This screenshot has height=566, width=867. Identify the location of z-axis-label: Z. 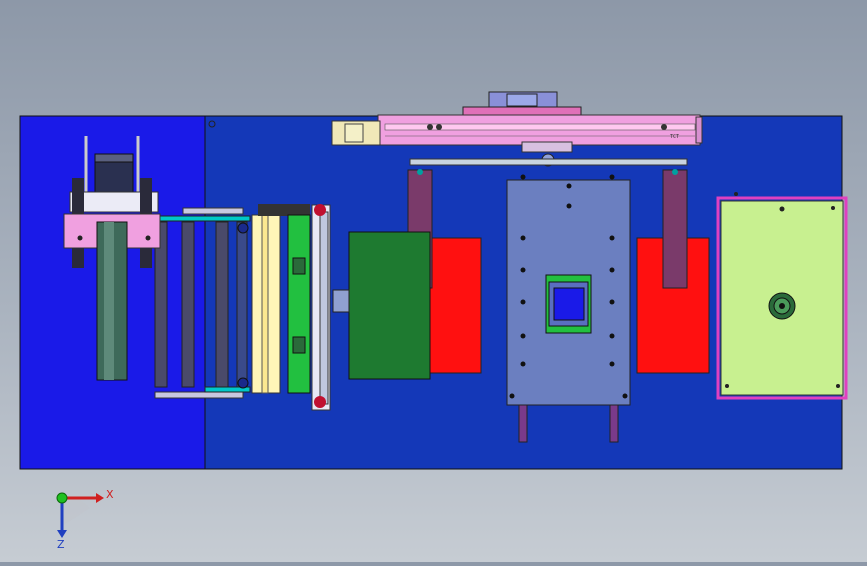
(61, 544).